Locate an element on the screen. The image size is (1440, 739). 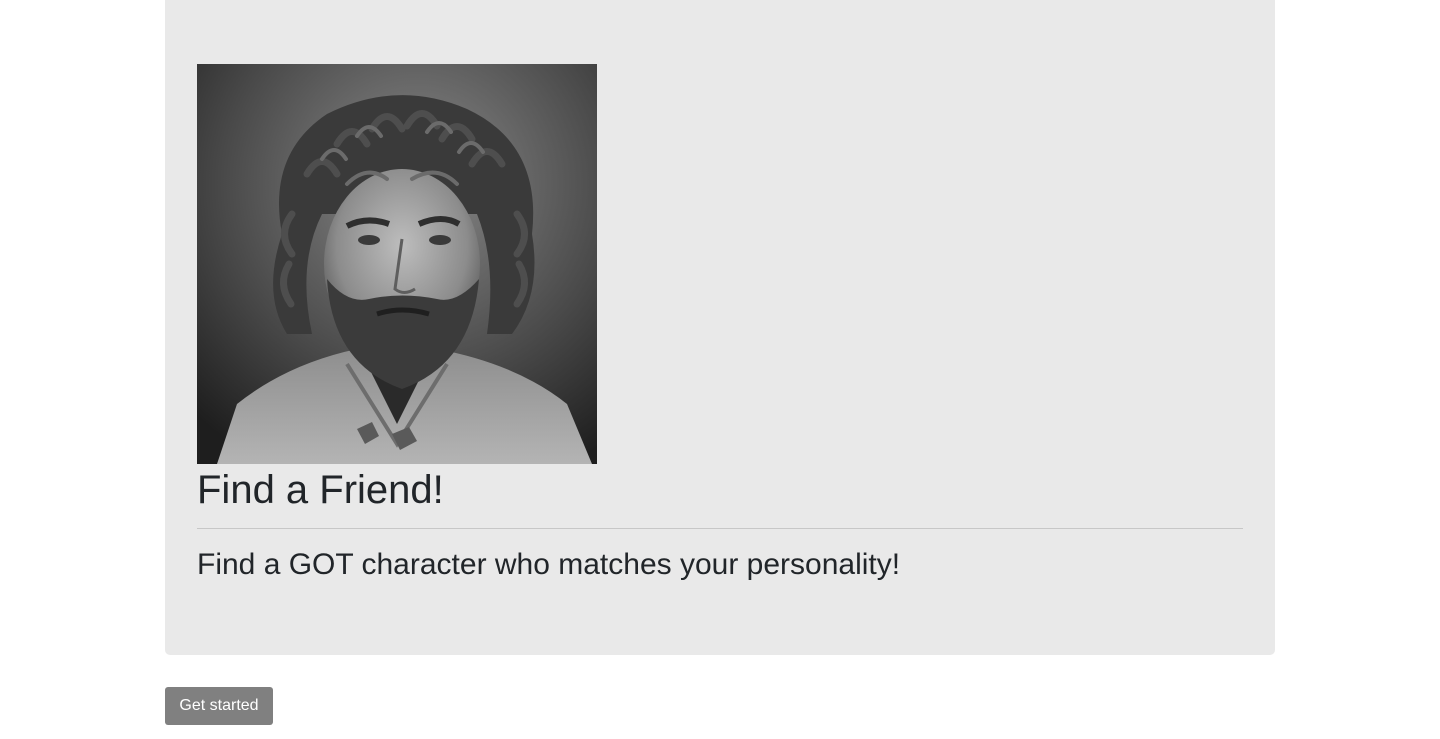
title-divider is located at coordinates (720, 528).